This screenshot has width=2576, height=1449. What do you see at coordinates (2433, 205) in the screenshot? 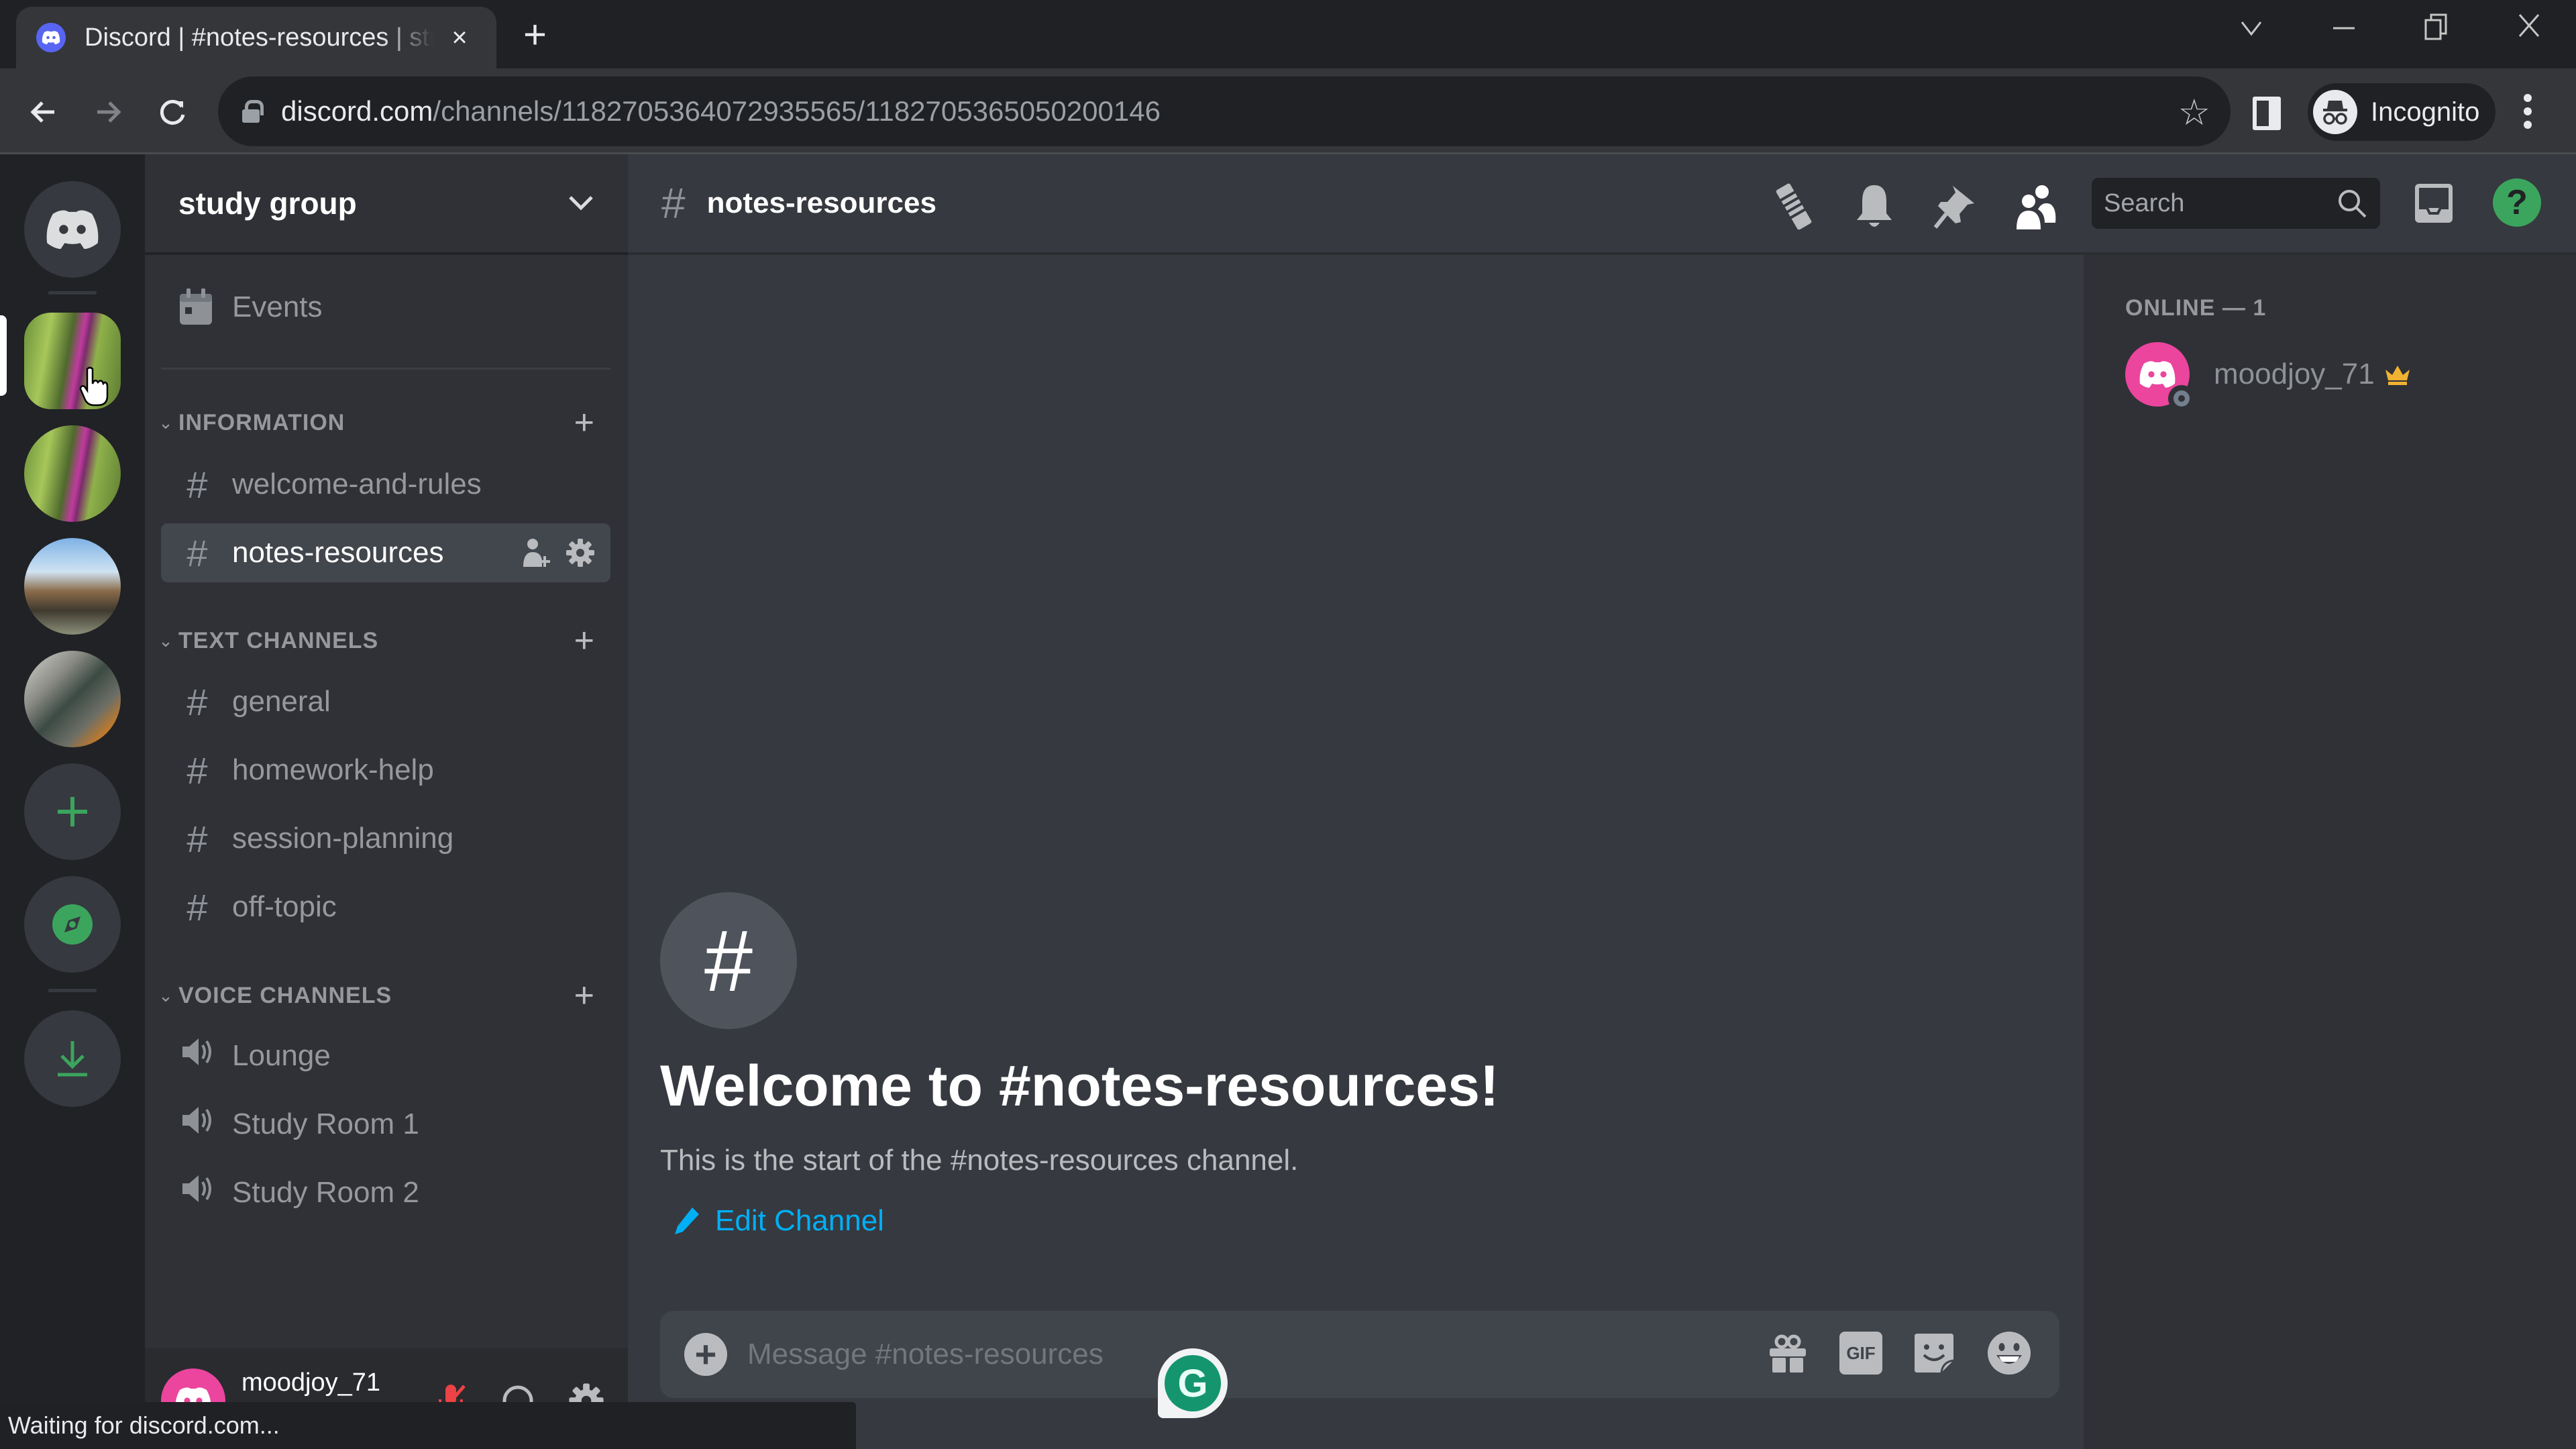
I see `inbox-icon` at bounding box center [2433, 205].